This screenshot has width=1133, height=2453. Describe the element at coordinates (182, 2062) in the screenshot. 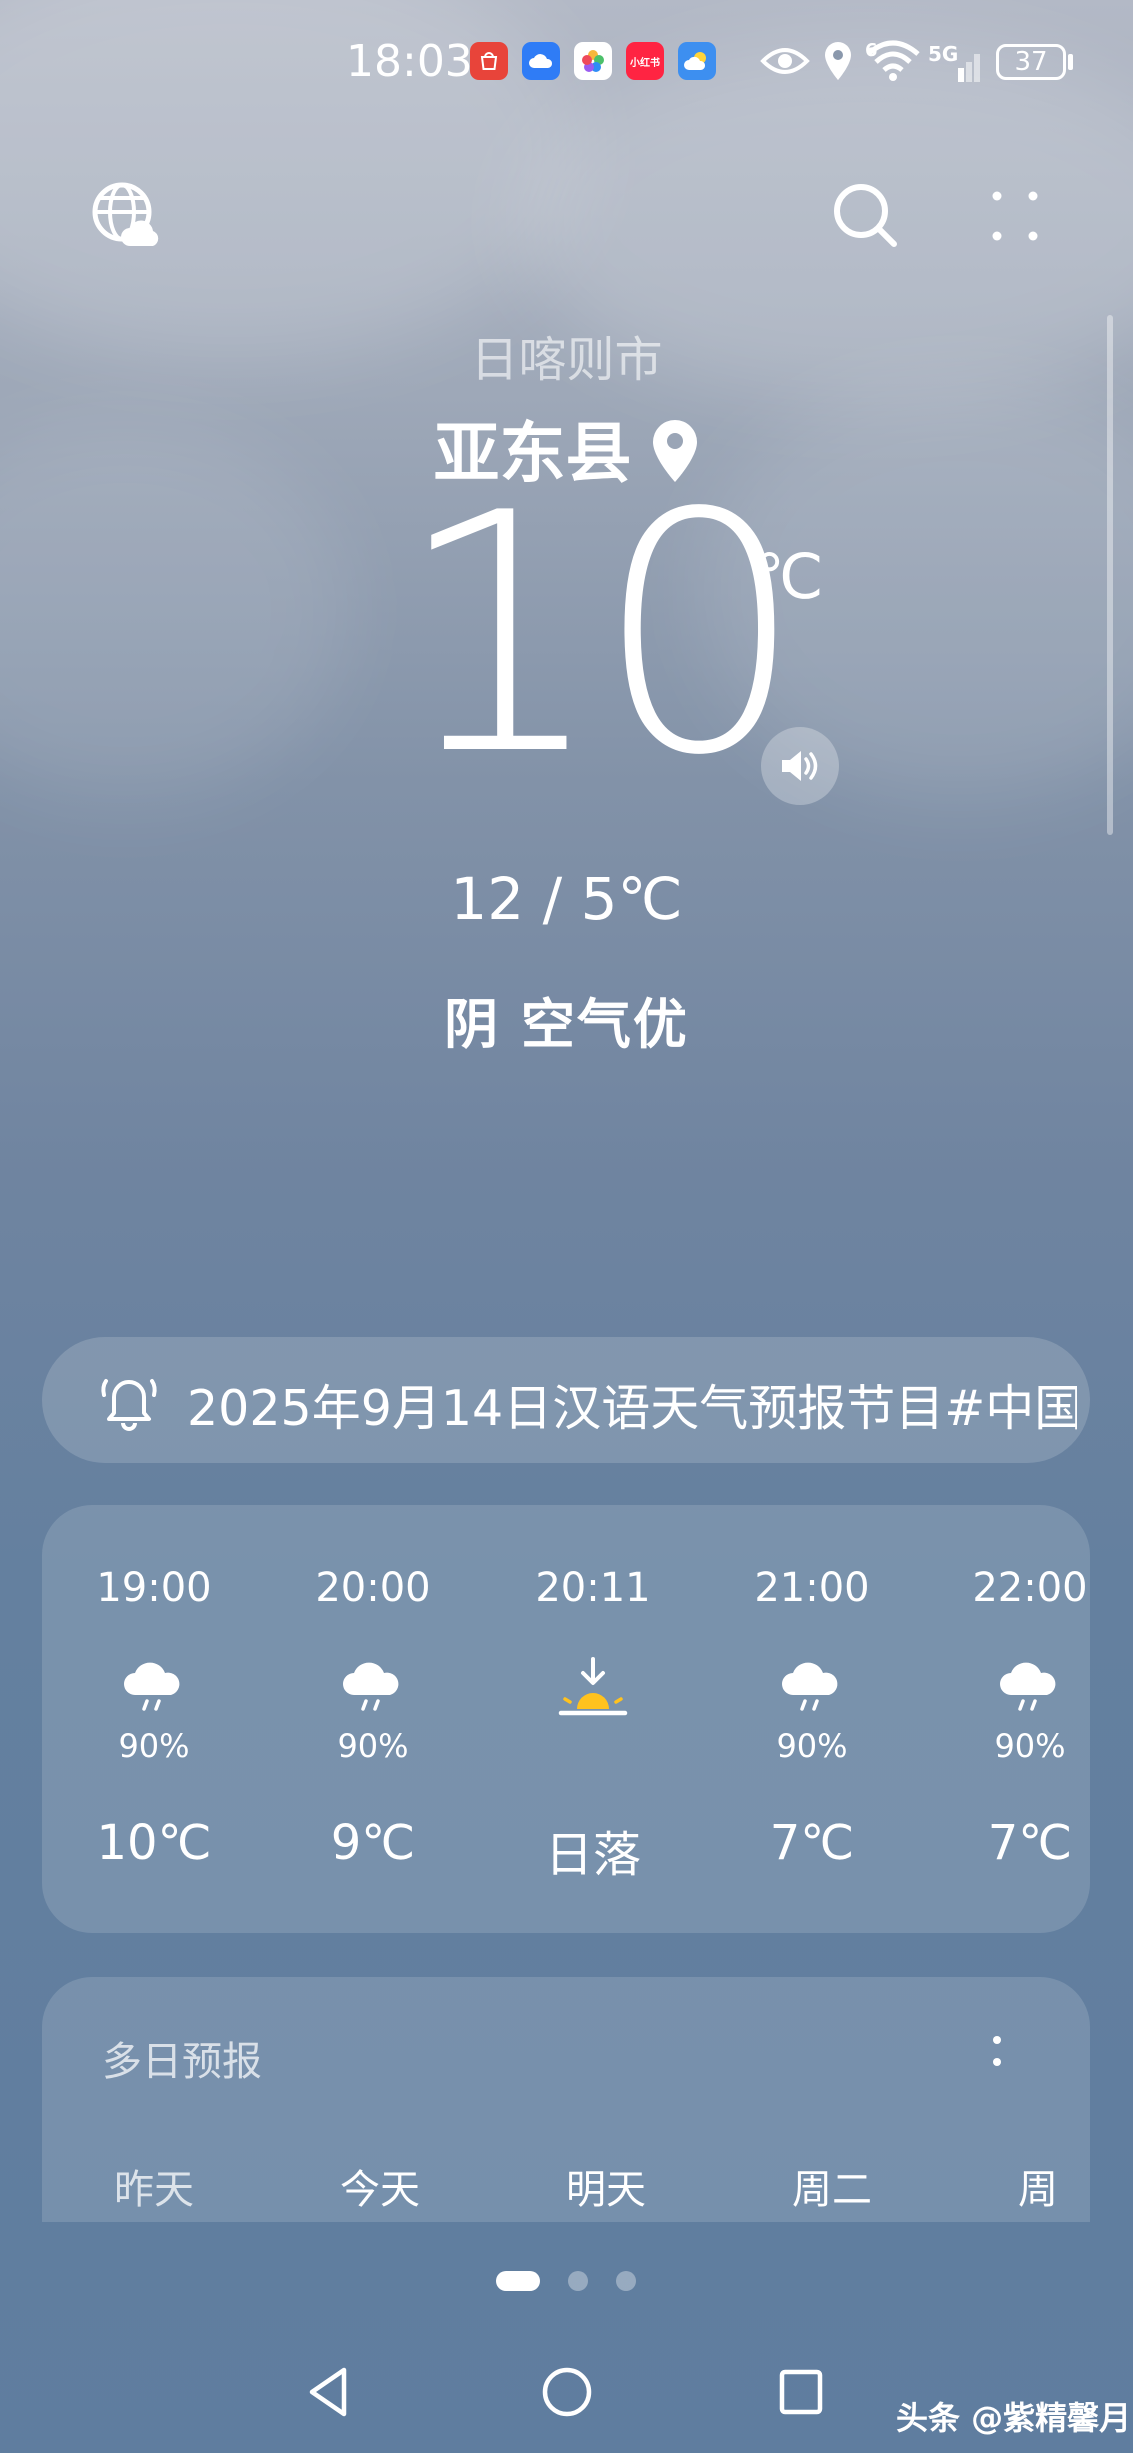

I see `multi-day-forecast-title: 多日预报` at that location.